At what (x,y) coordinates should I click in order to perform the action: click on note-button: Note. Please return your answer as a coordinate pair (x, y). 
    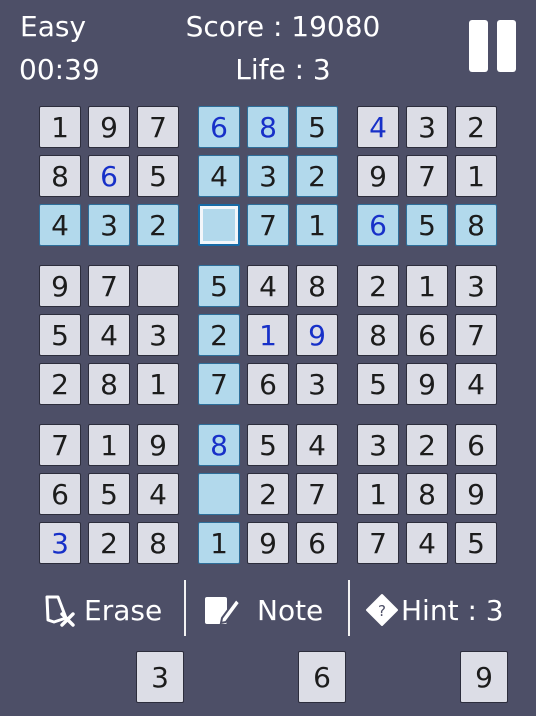
    Looking at the image, I should click on (263, 610).